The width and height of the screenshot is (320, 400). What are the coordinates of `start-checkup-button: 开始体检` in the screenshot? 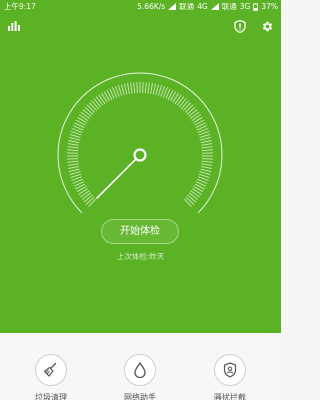 It's located at (140, 231).